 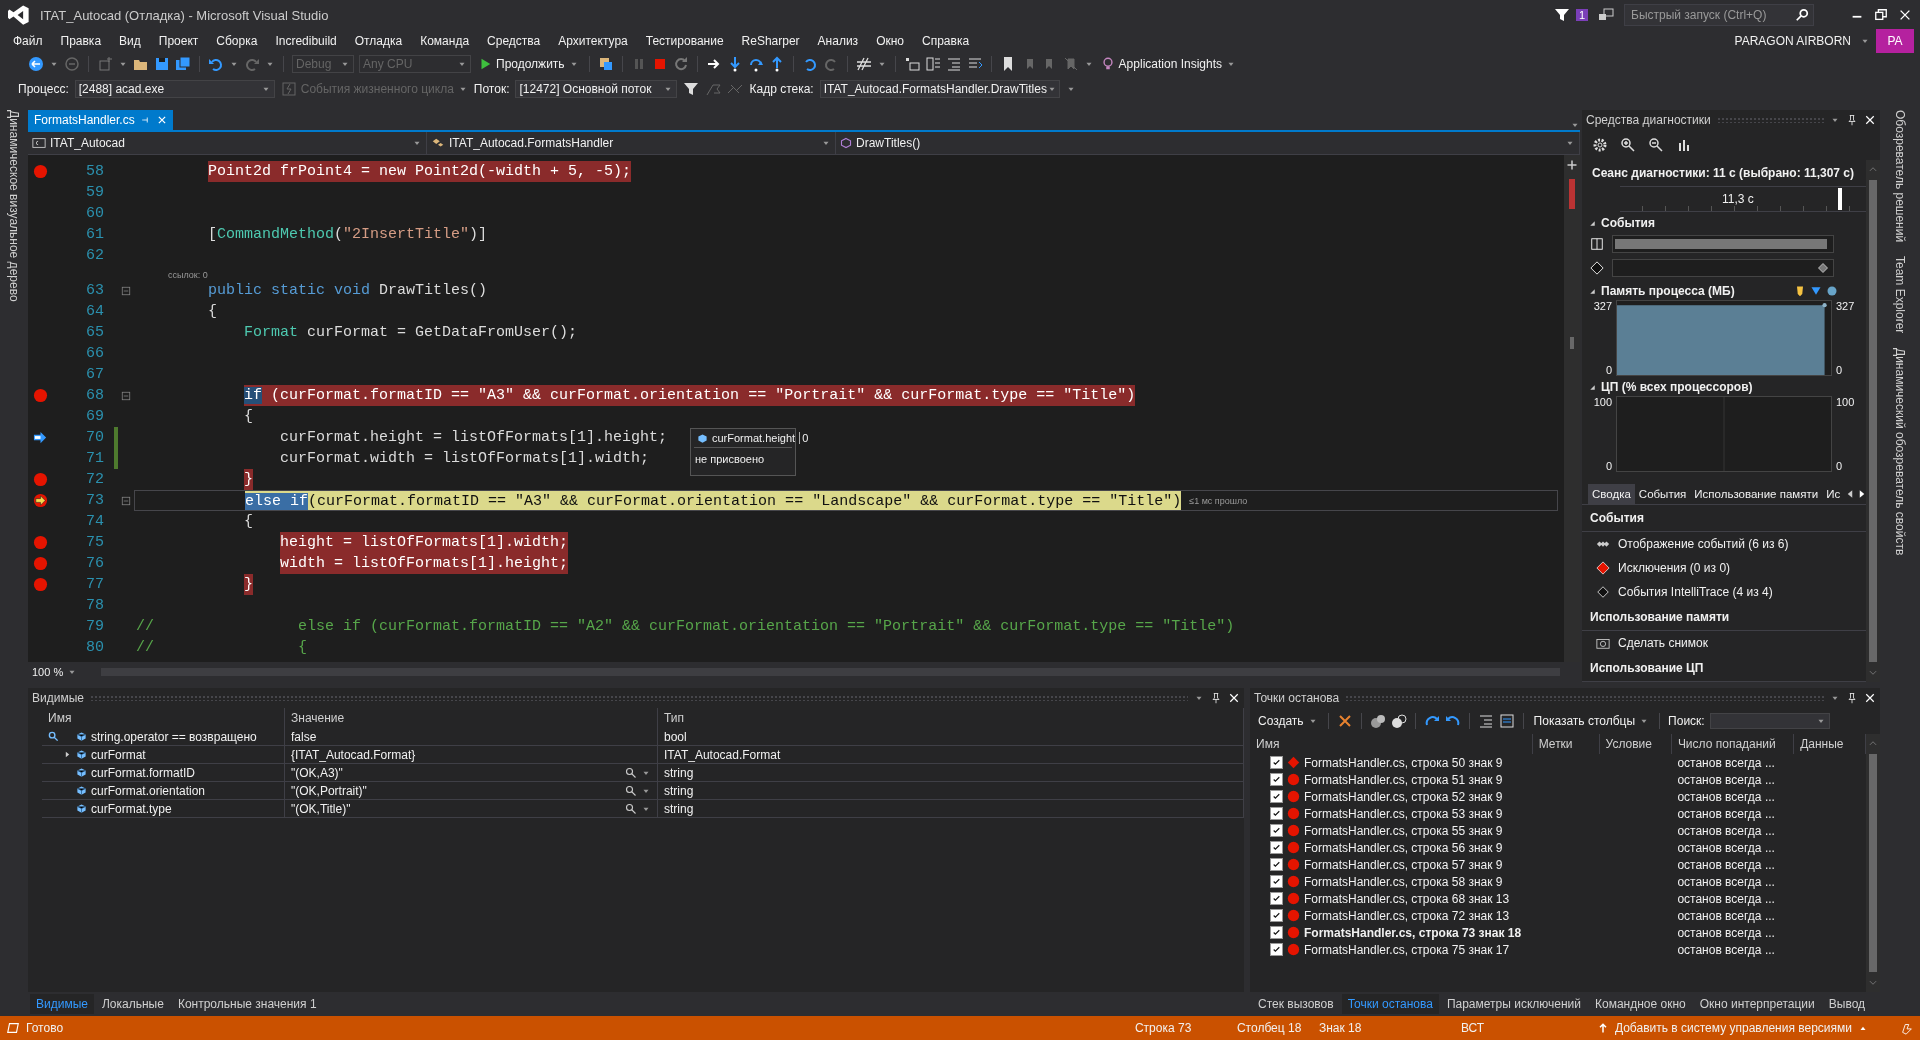 I want to click on variable-value: "(OK,Portrait)", so click(x=329, y=790).